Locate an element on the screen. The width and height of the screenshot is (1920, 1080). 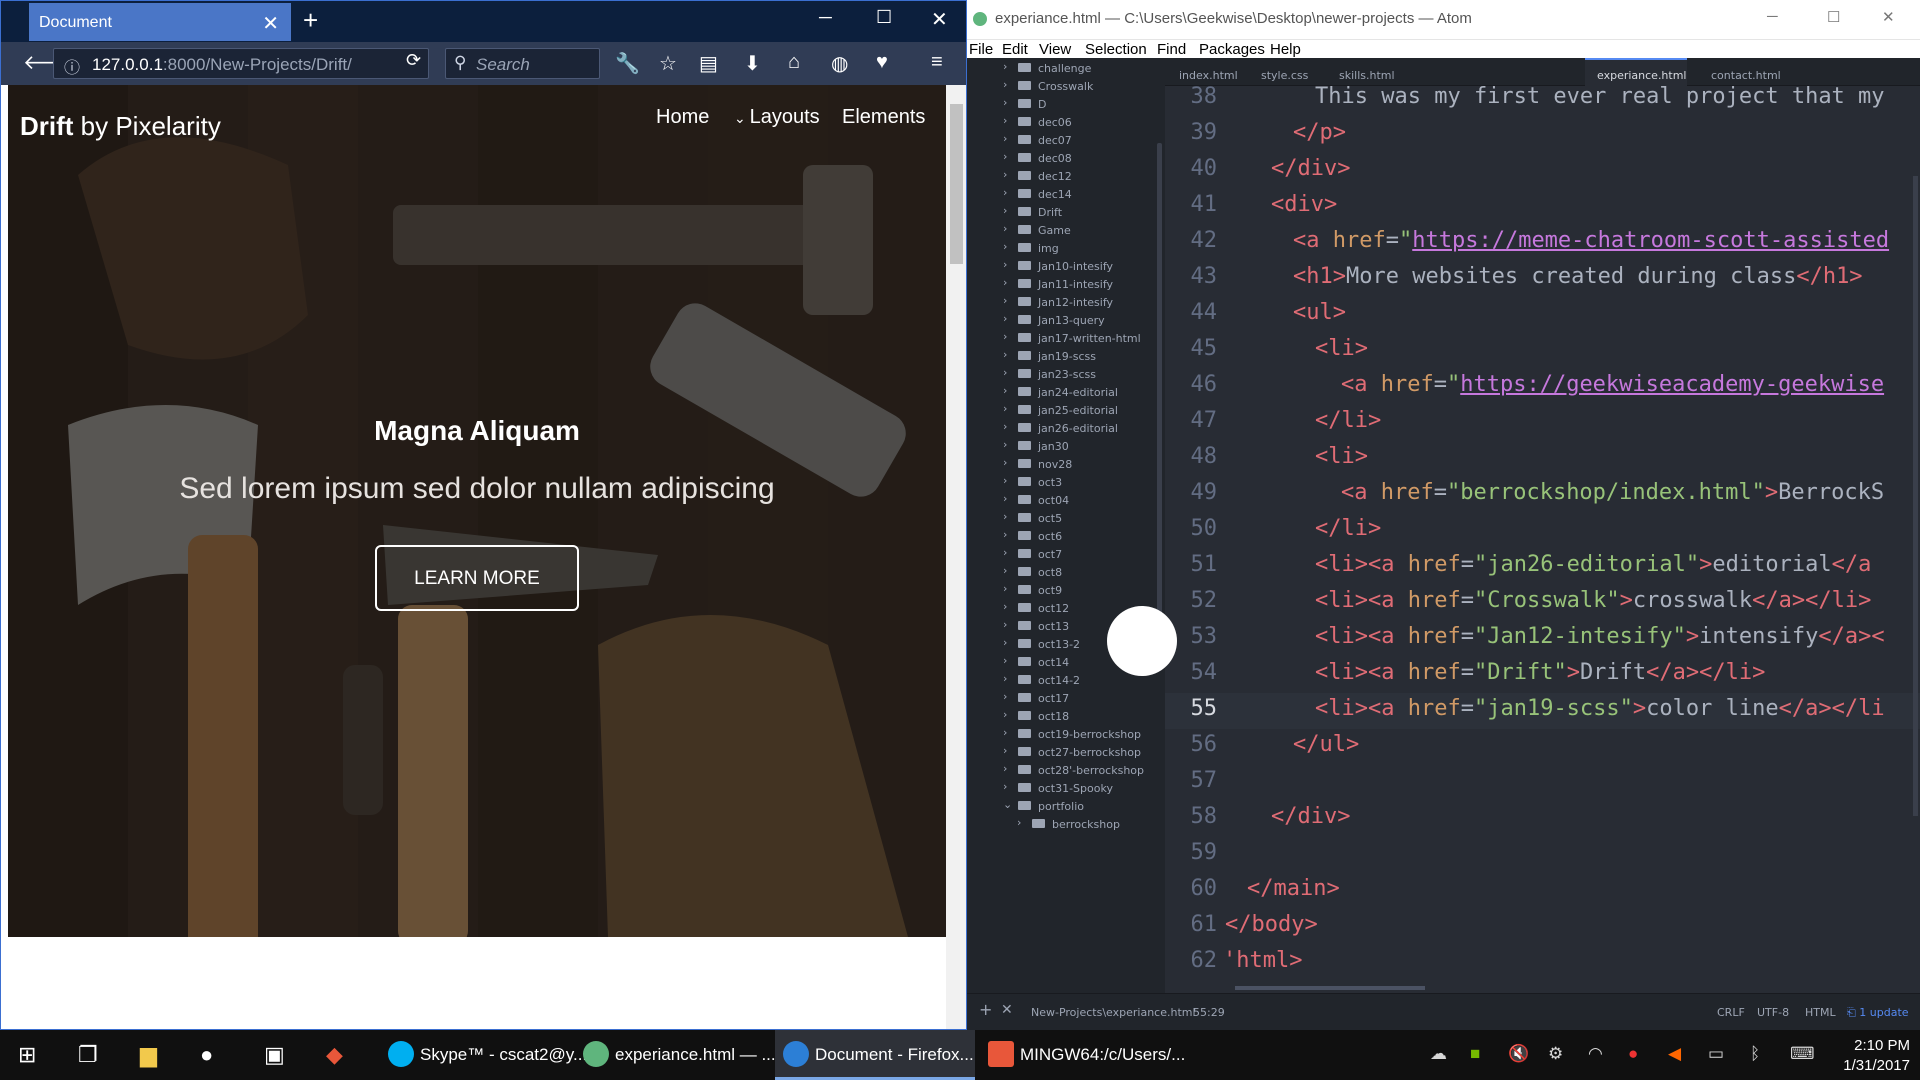
tab-contact-html: contact.html is located at coordinates (1746, 75).